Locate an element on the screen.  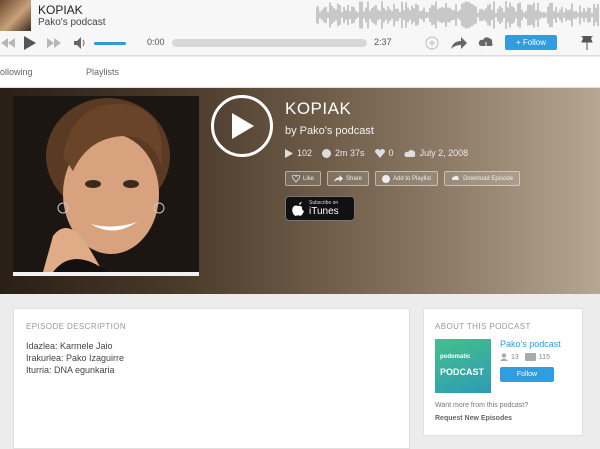
episode-length: 2m 37s is located at coordinates (350, 153).